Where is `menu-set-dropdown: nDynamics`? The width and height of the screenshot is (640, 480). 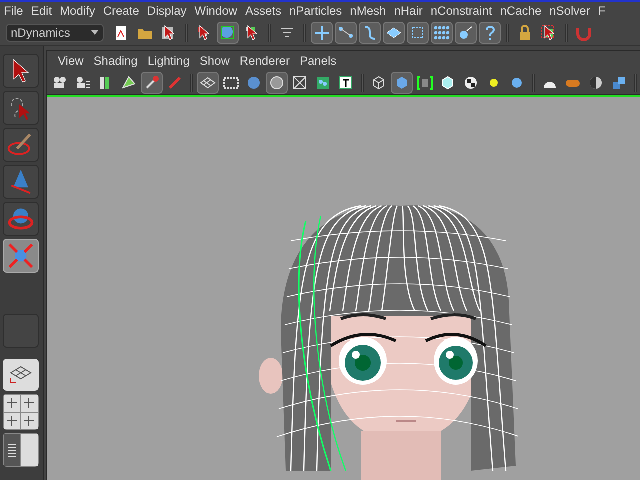
menu-set-dropdown: nDynamics is located at coordinates (55, 33).